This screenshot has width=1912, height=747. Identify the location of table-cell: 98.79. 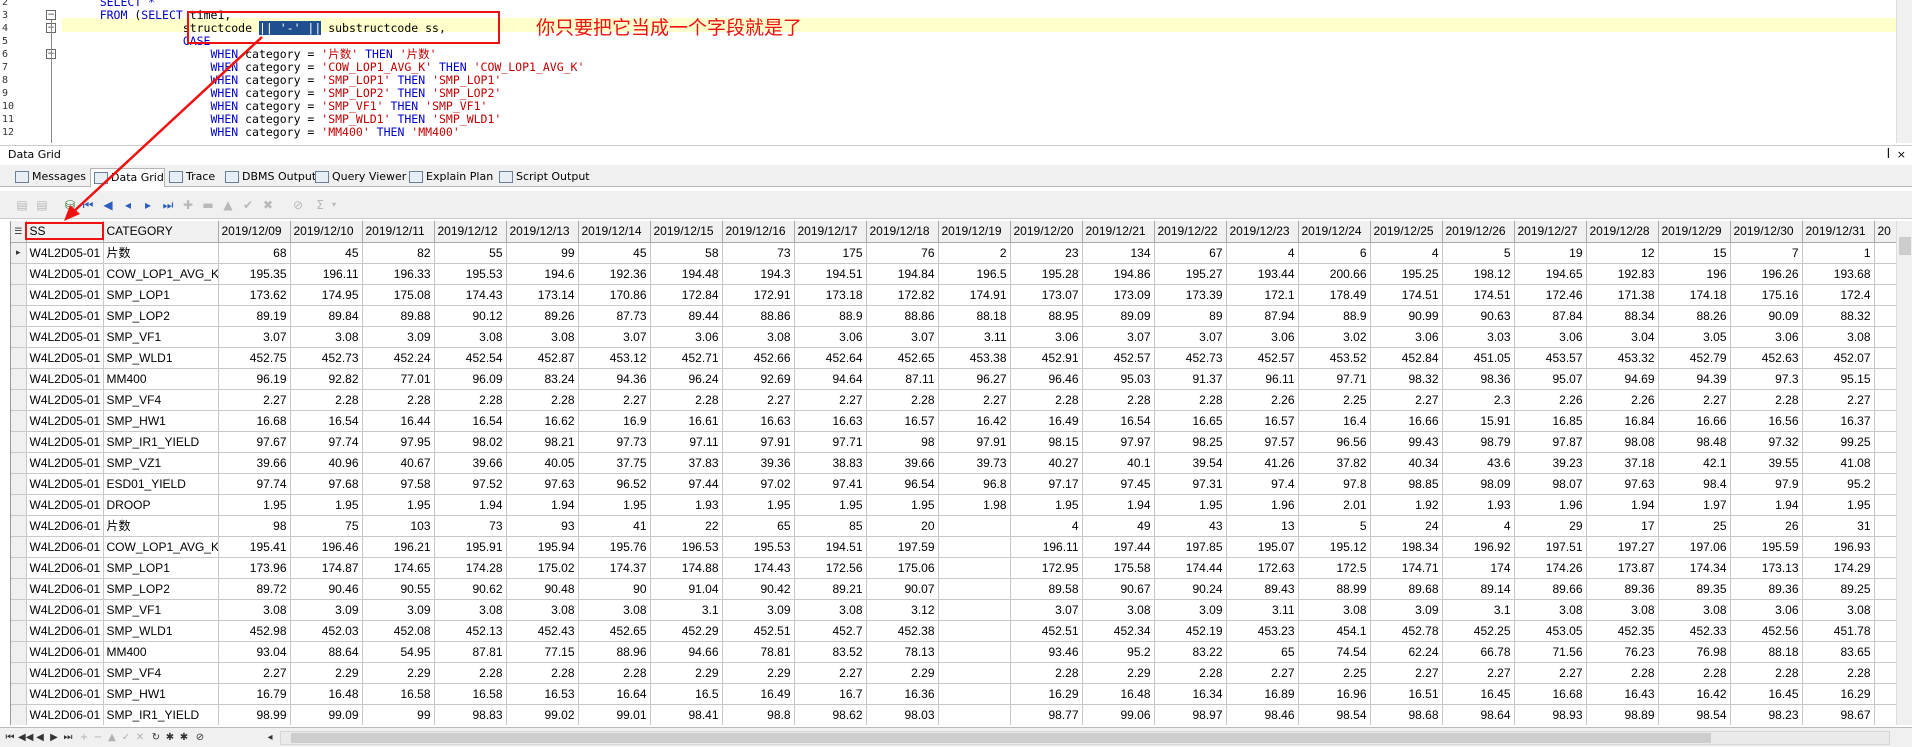
(1478, 442).